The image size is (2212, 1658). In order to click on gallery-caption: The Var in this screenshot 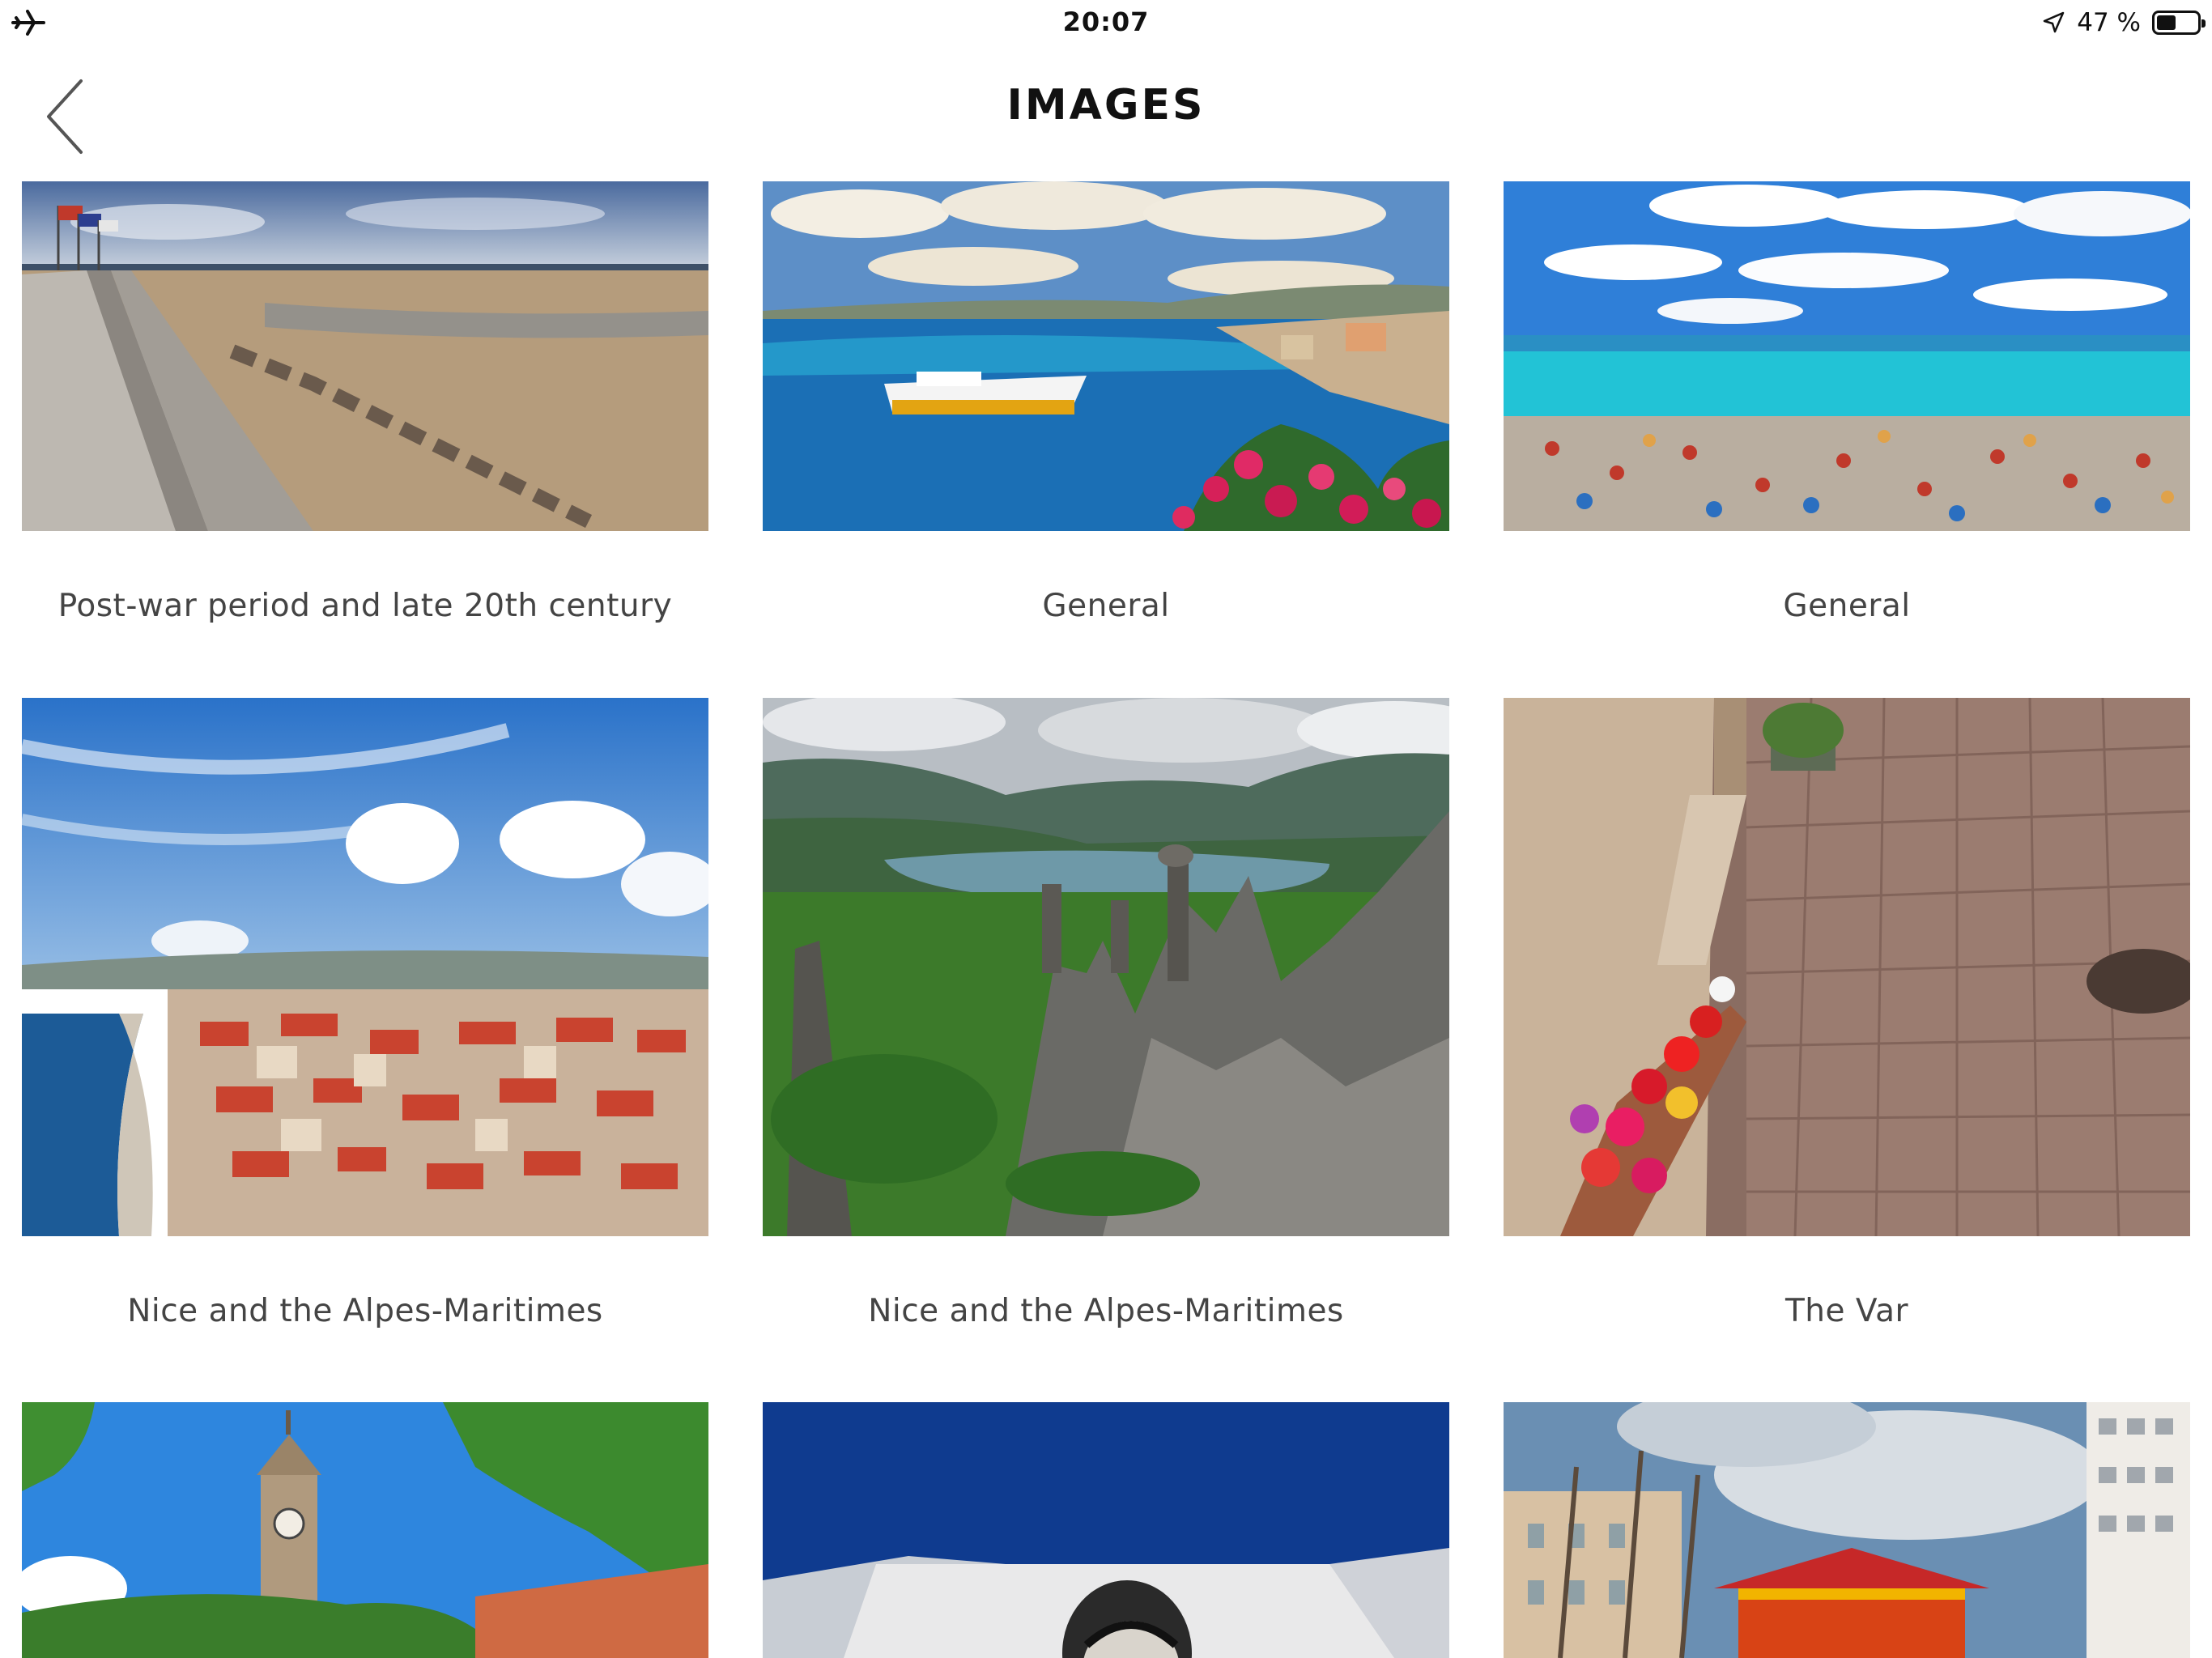, I will do `click(1847, 1311)`.